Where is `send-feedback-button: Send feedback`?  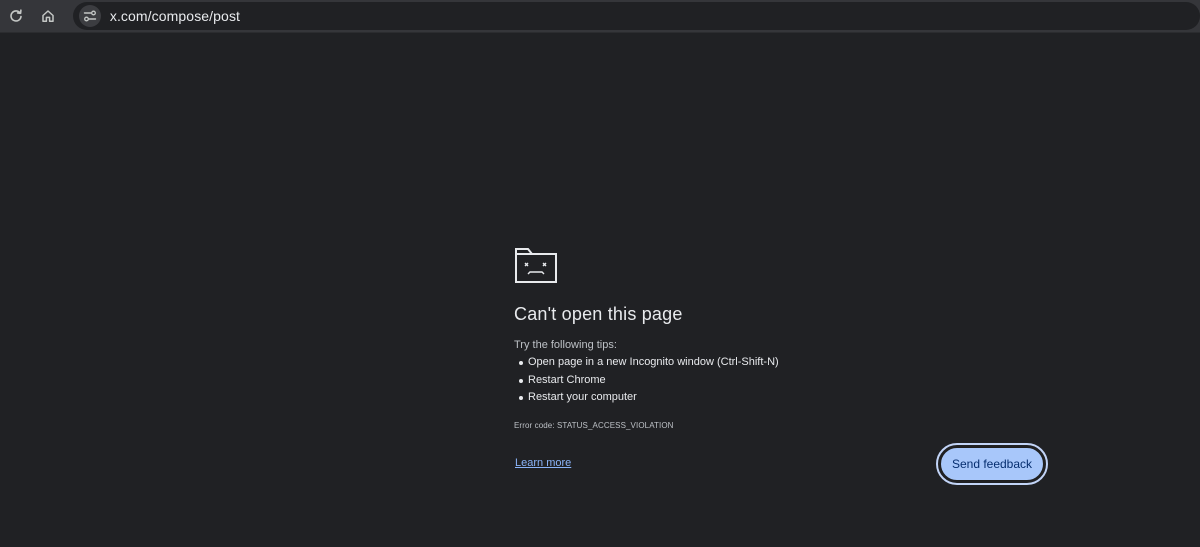
send-feedback-button: Send feedback is located at coordinates (992, 464).